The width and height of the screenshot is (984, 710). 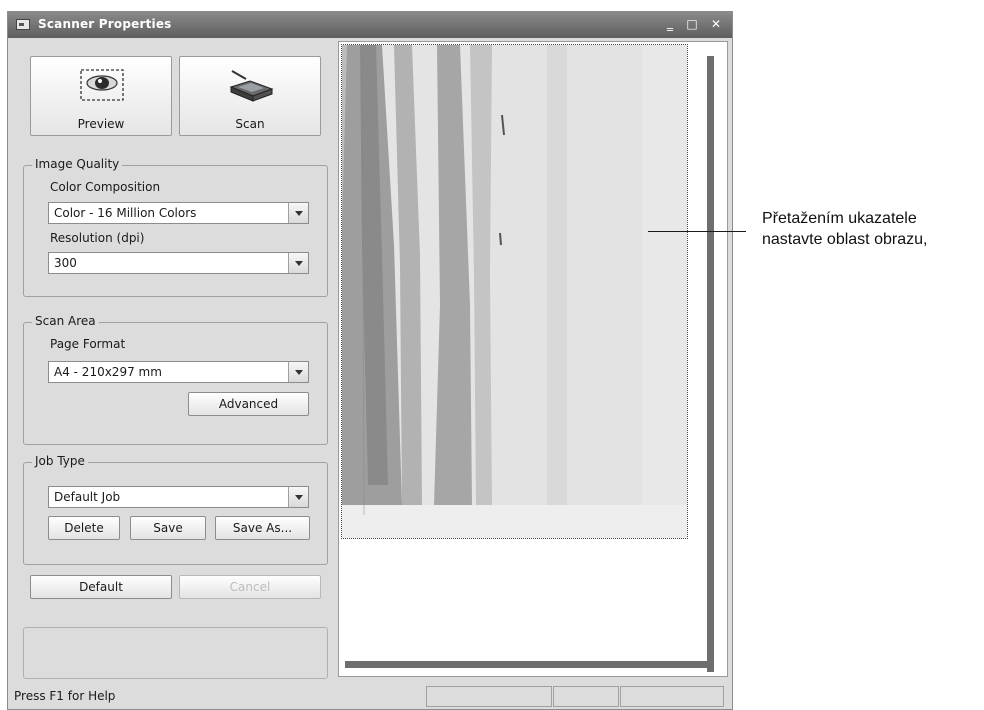 What do you see at coordinates (251, 86) in the screenshot?
I see `scanner-icon` at bounding box center [251, 86].